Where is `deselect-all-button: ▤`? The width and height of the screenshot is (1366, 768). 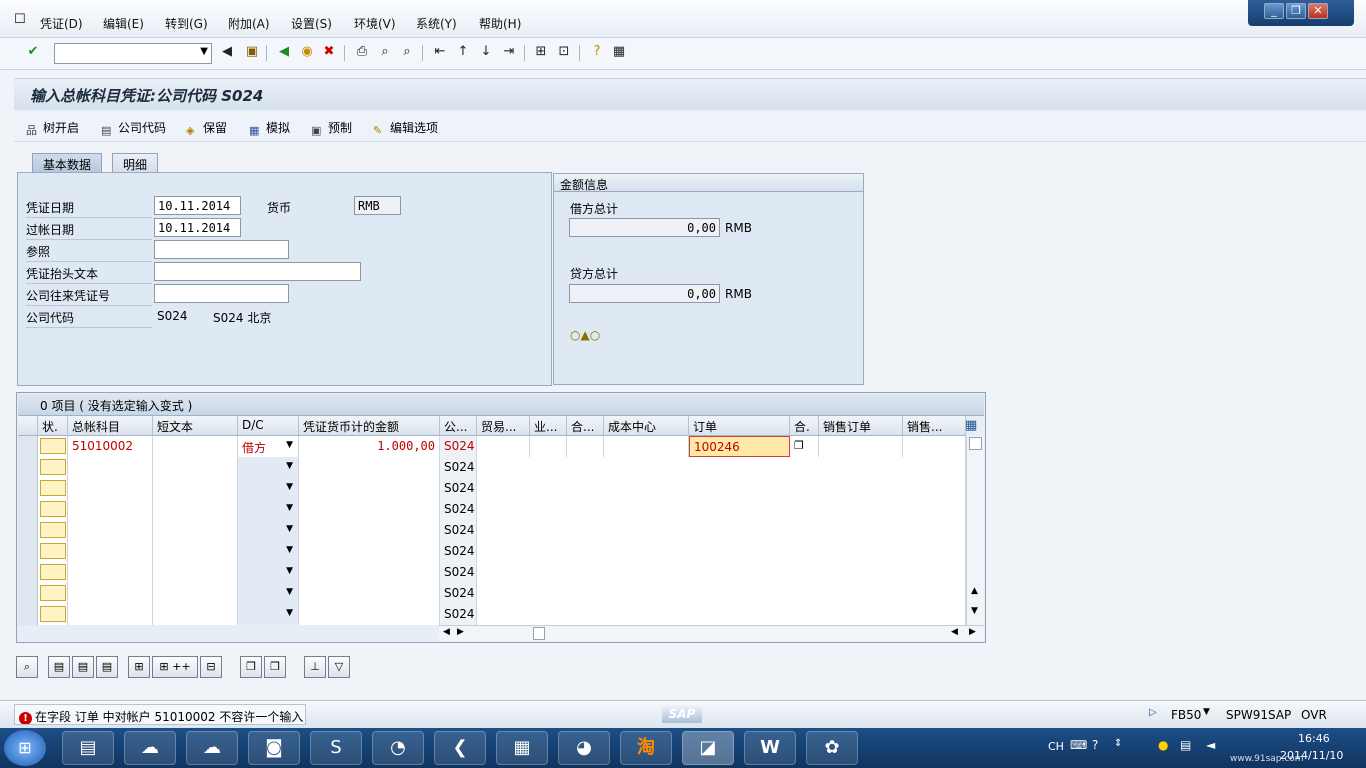
deselect-all-button: ▤ is located at coordinates (107, 667).